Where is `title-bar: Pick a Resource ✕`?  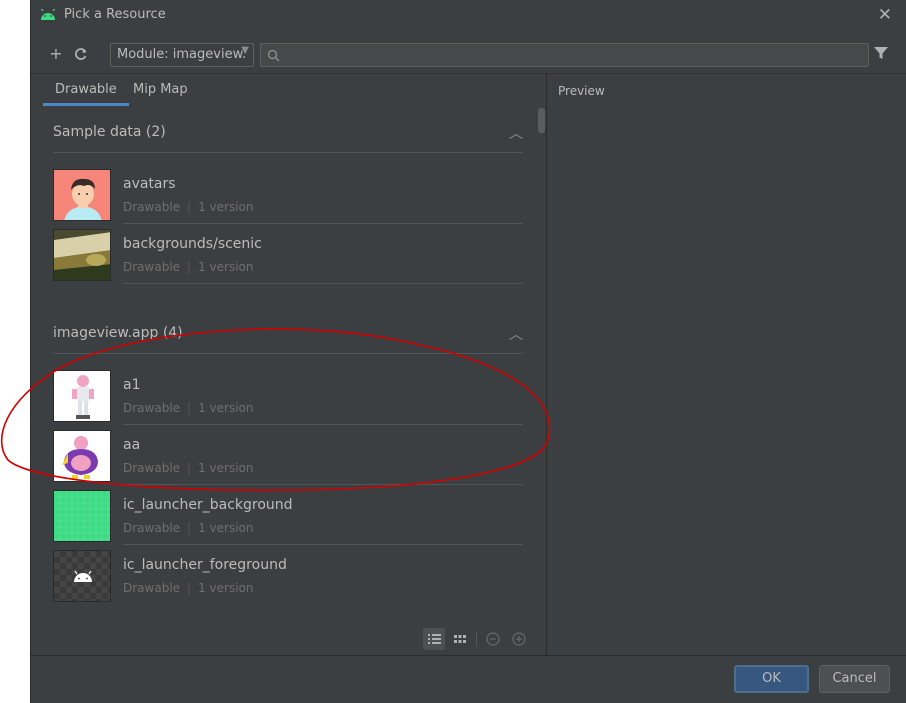
title-bar: Pick a Resource ✕ is located at coordinates (468, 15).